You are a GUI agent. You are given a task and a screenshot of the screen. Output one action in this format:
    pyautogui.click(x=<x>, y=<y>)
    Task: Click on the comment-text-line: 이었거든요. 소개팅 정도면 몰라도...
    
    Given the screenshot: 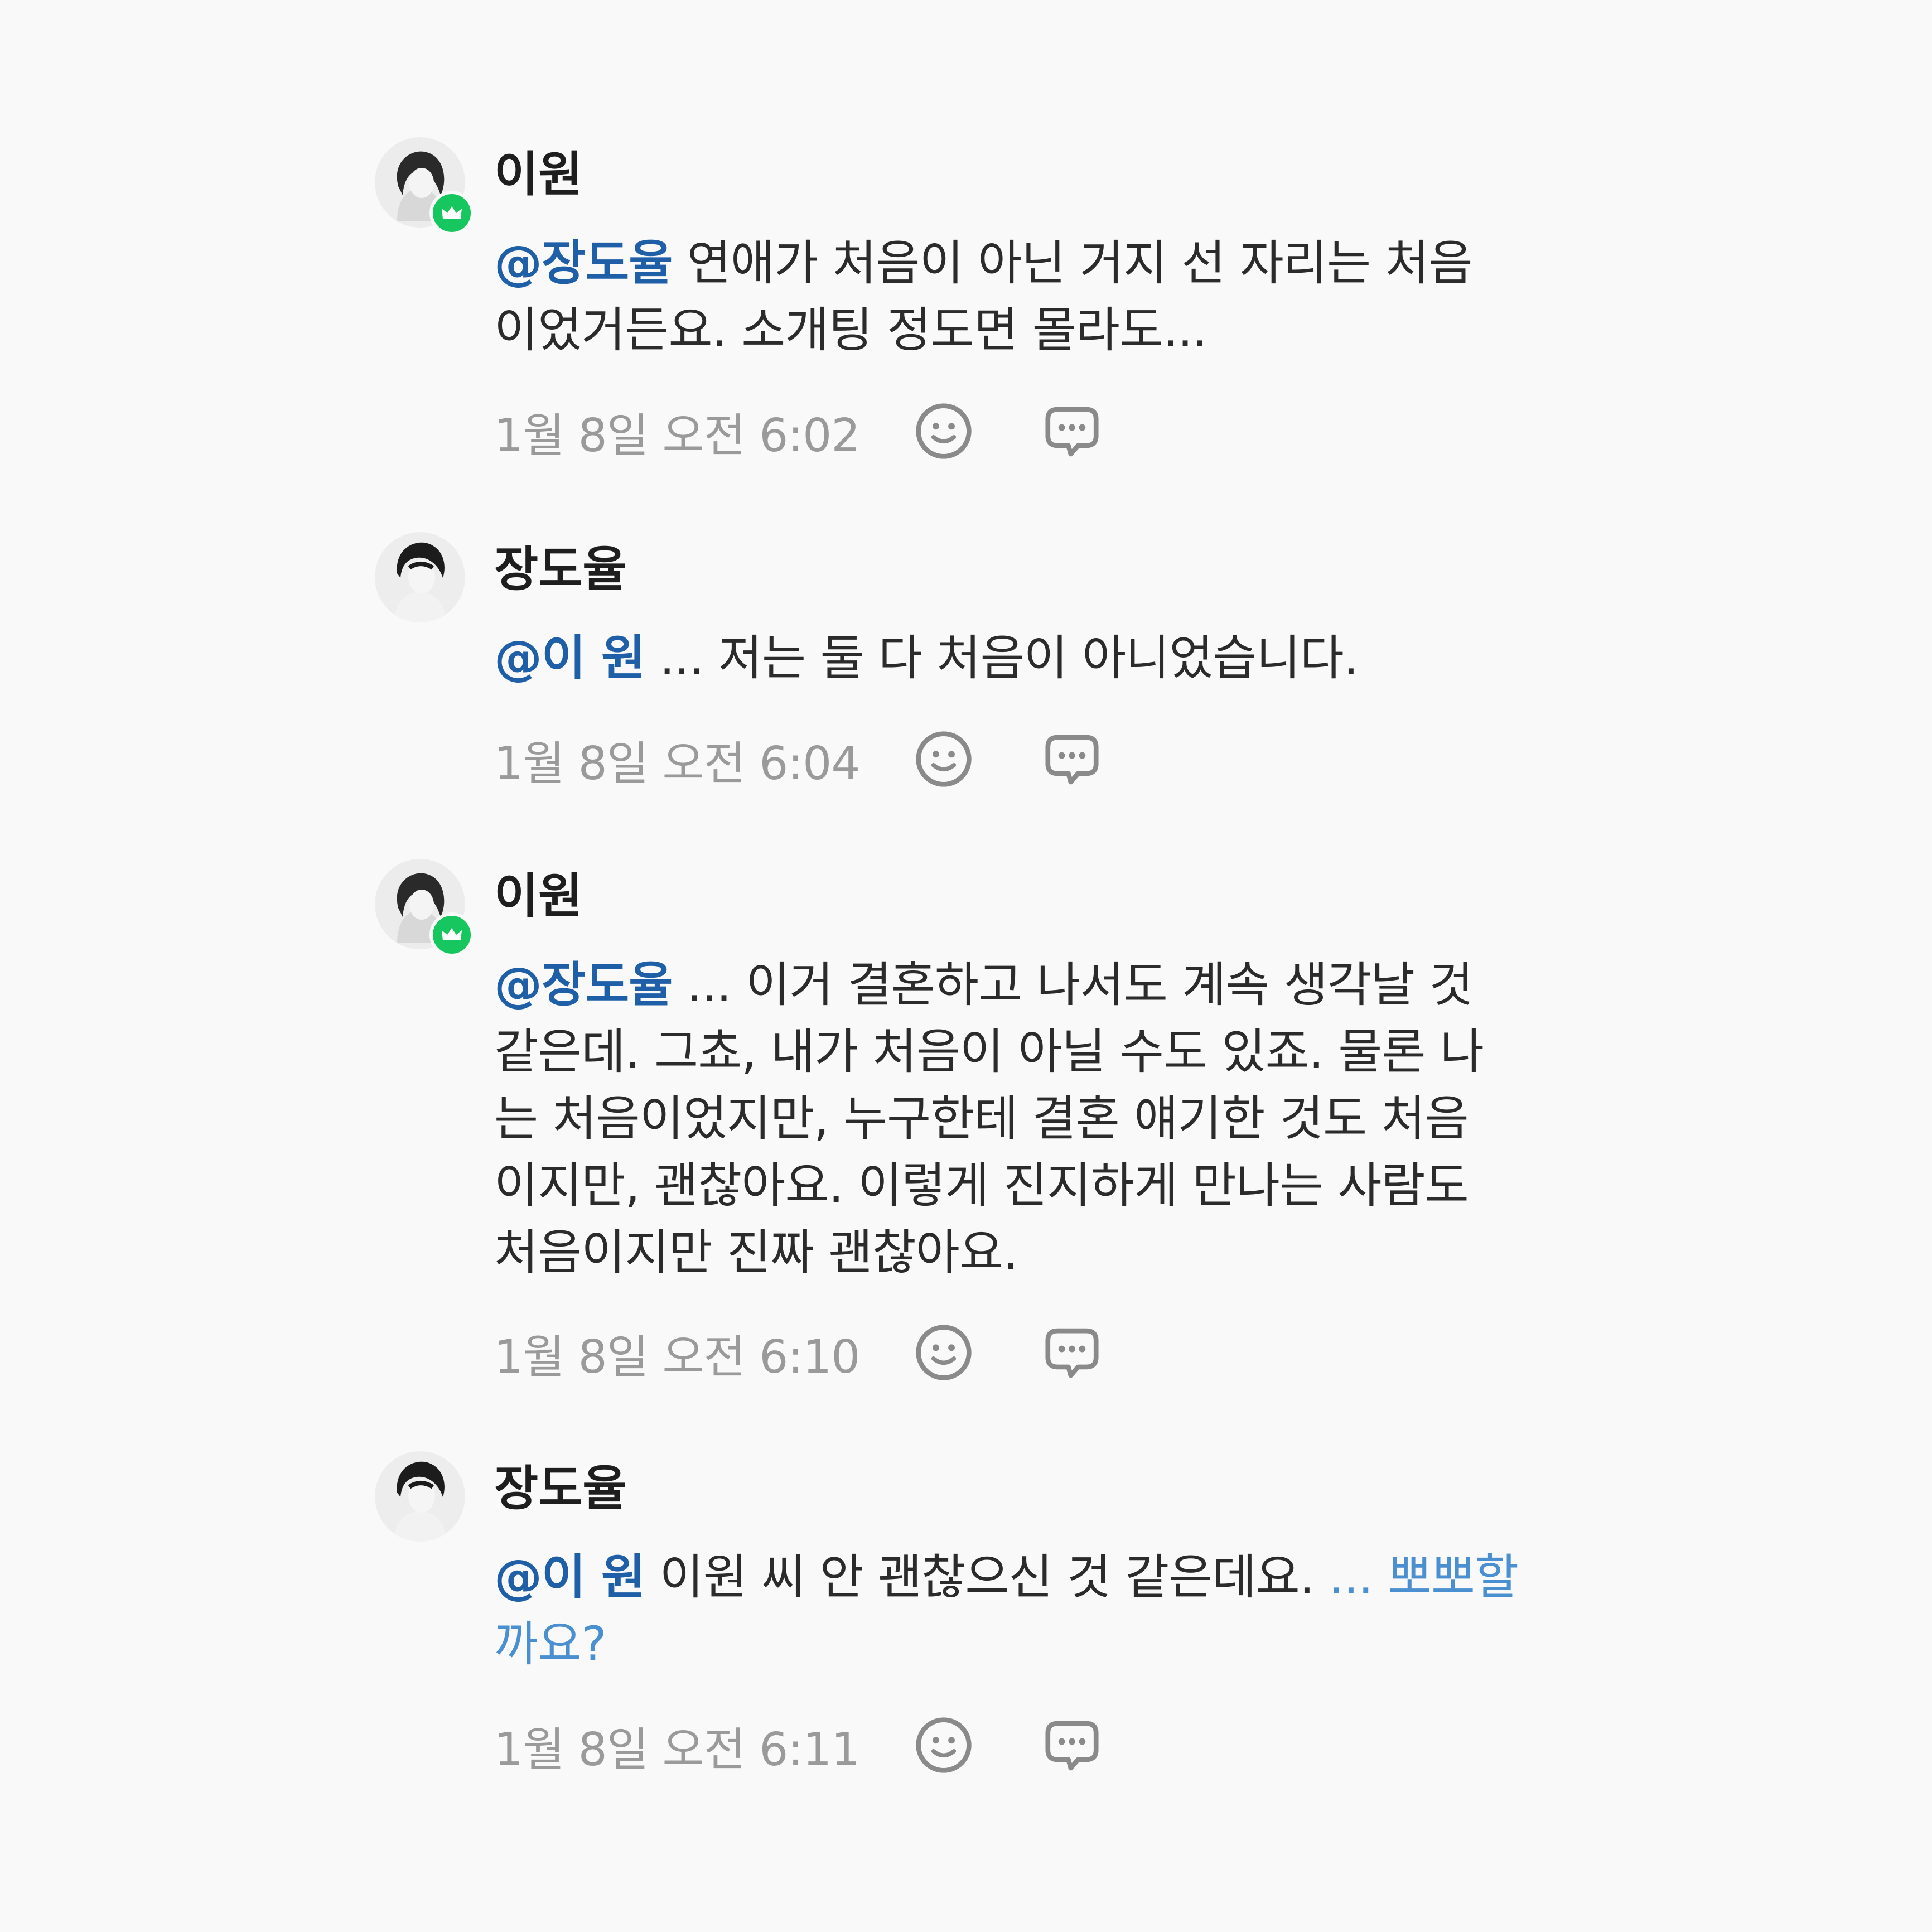 What is the action you would take?
    pyautogui.click(x=851, y=330)
    